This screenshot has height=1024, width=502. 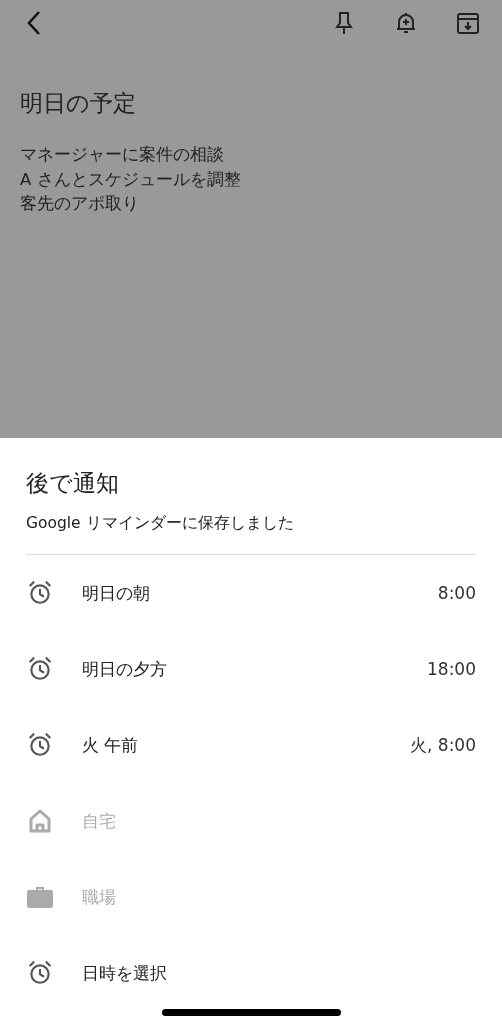 I want to click on note-line: A さんとスケジュールを調整, so click(x=131, y=179).